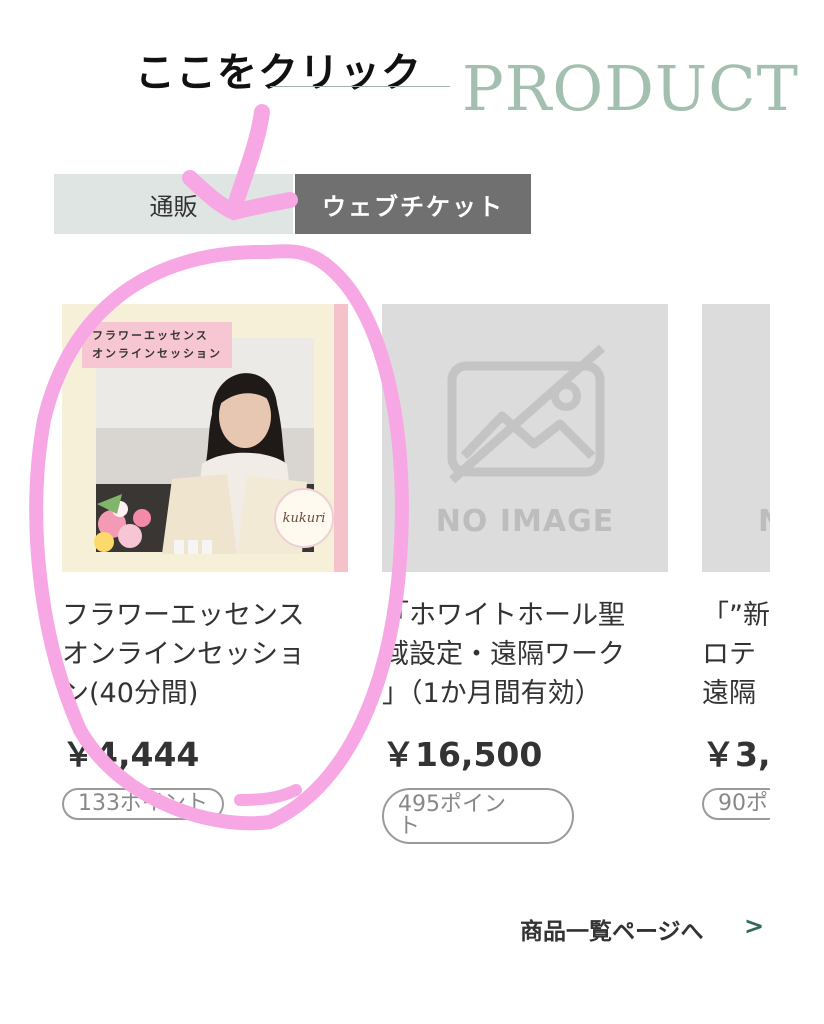 The height and width of the screenshot is (1024, 824). What do you see at coordinates (205, 654) in the screenshot?
I see `product-name: フラワーエッセンス オンラインセッショ ン(40分間)` at bounding box center [205, 654].